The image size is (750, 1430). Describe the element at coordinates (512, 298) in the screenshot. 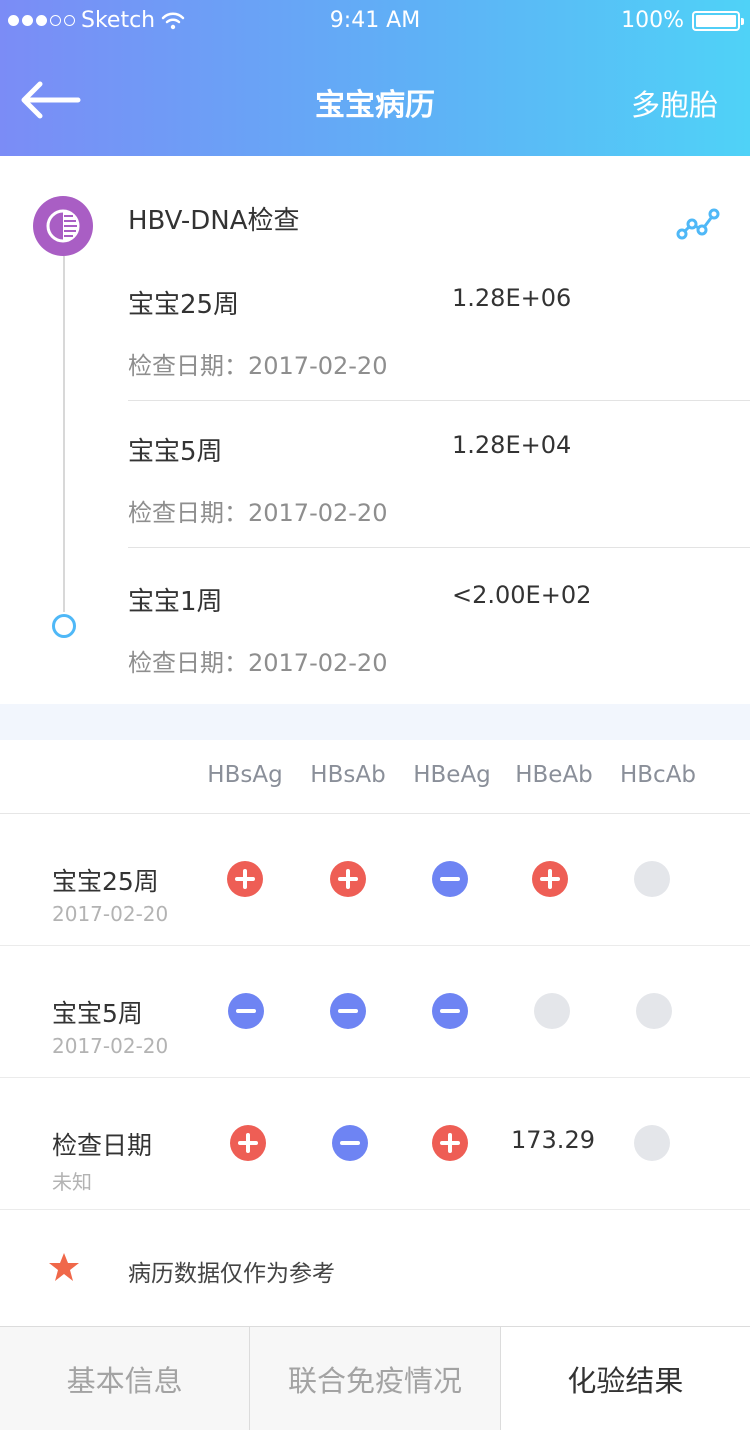

I see `hbv-entry-value: 1.28E+06` at that location.